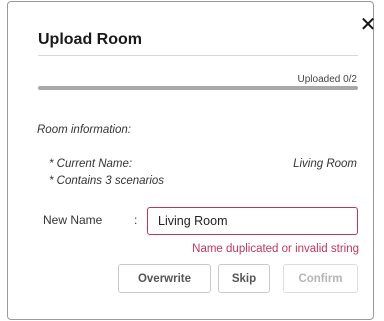 This screenshot has width=384, height=321. Describe the element at coordinates (198, 55) in the screenshot. I see `title-divider` at that location.